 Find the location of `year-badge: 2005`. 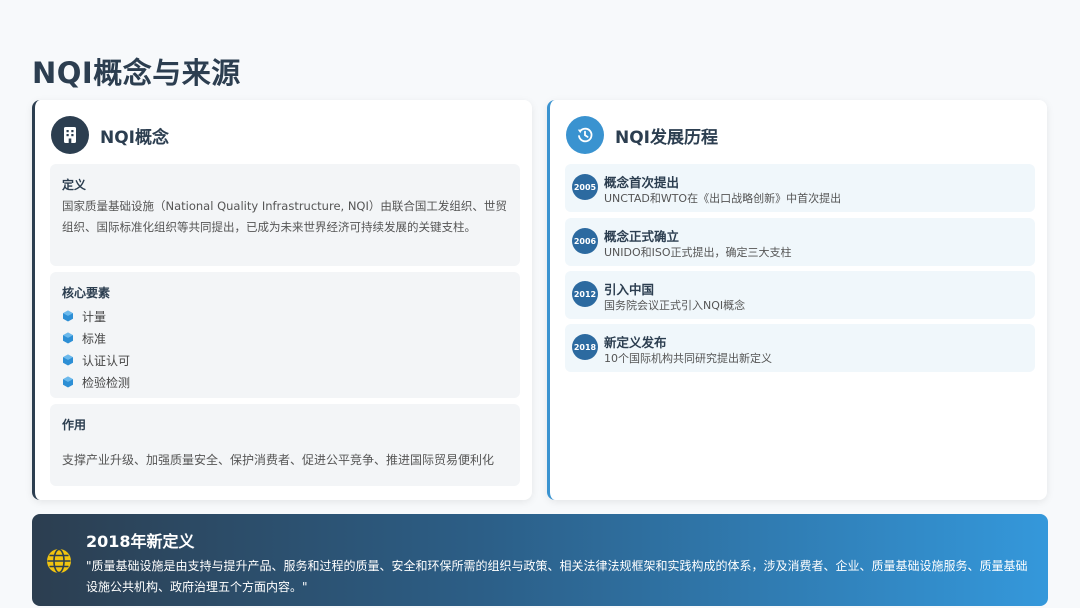

year-badge: 2005 is located at coordinates (585, 187).